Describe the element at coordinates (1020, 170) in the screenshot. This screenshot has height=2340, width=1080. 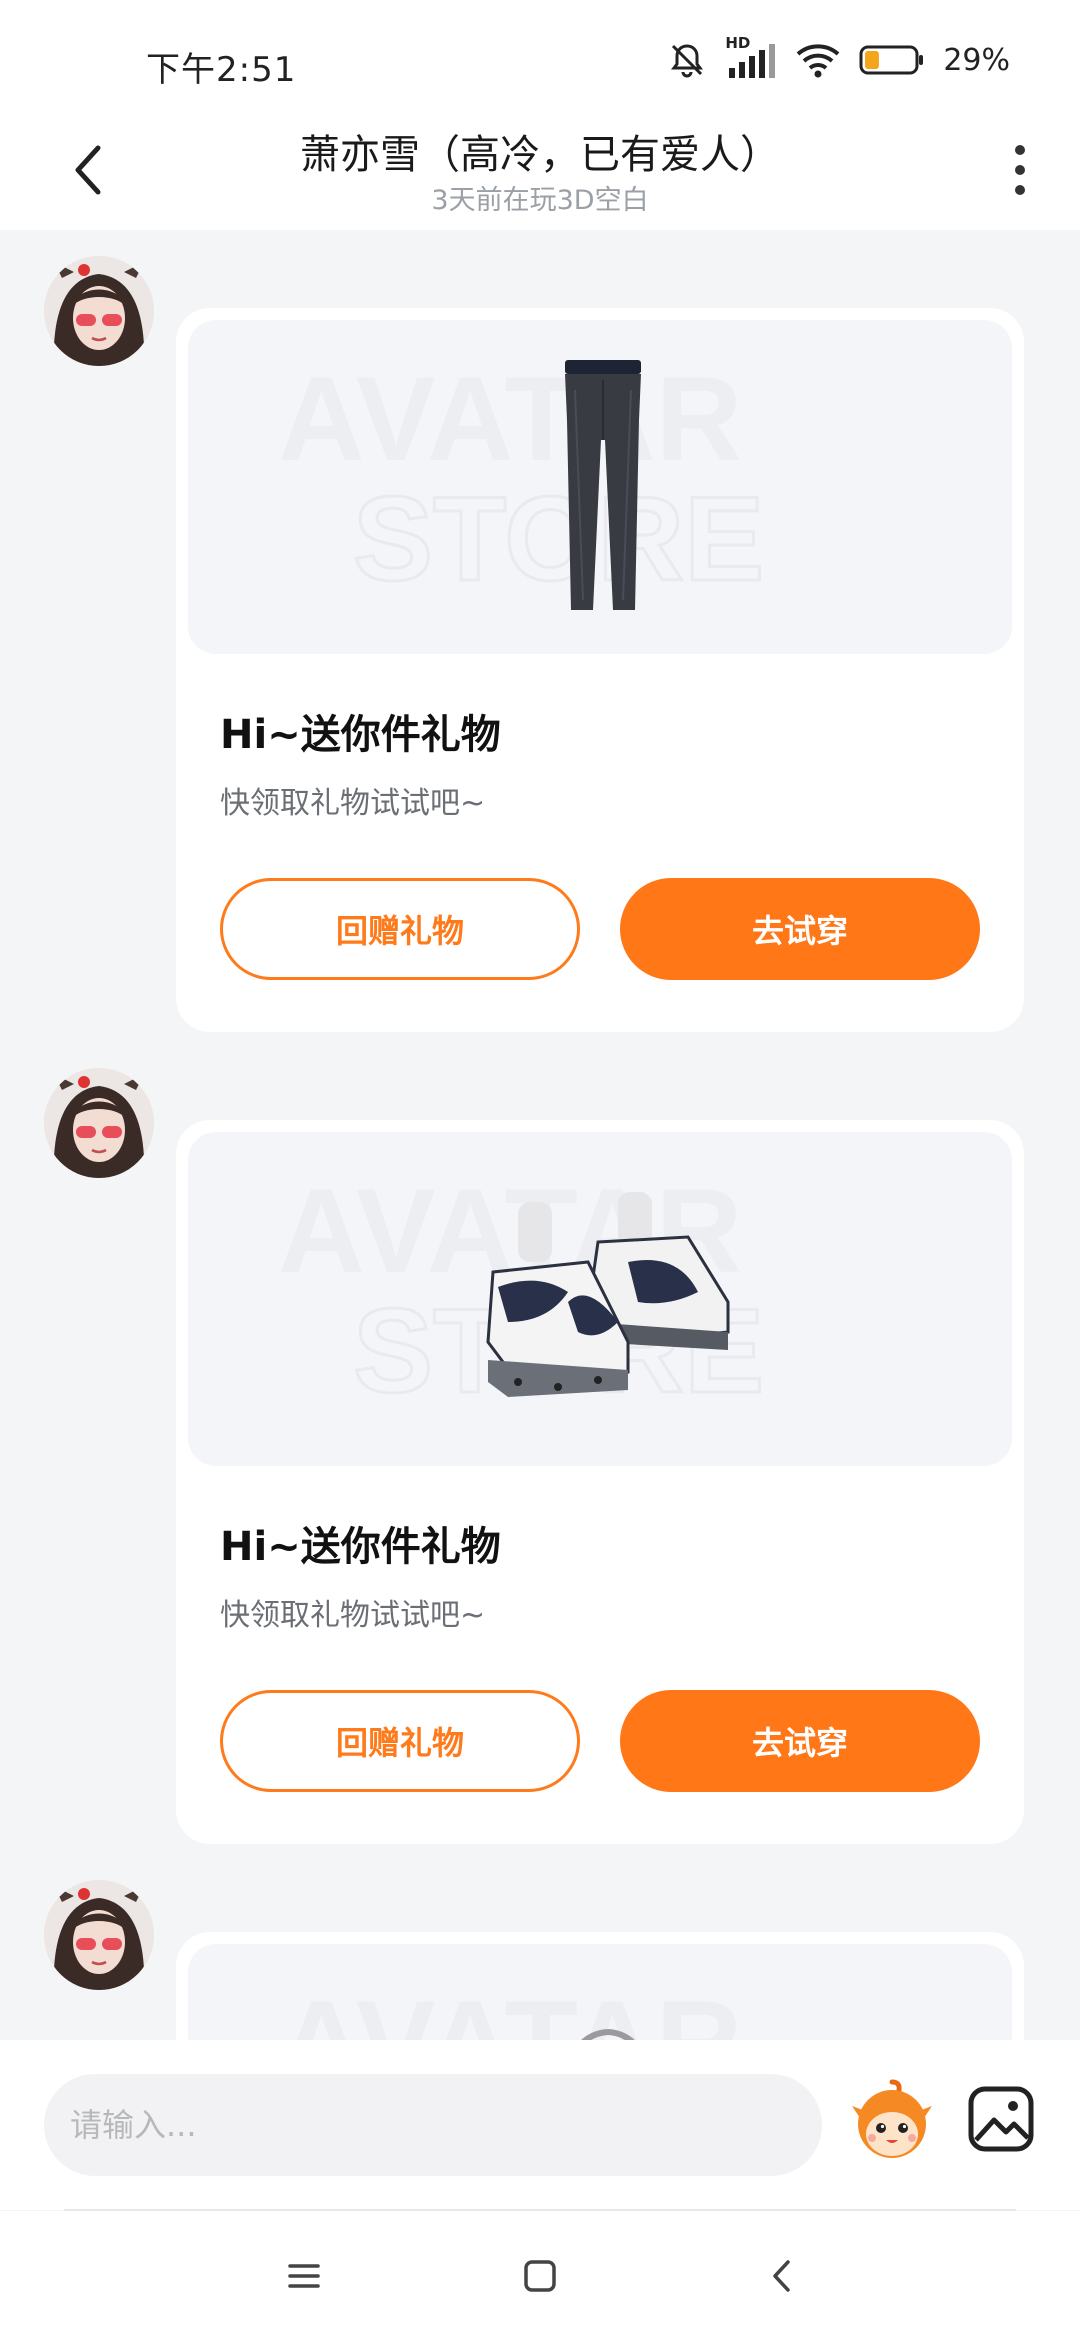
I see `more-button` at that location.